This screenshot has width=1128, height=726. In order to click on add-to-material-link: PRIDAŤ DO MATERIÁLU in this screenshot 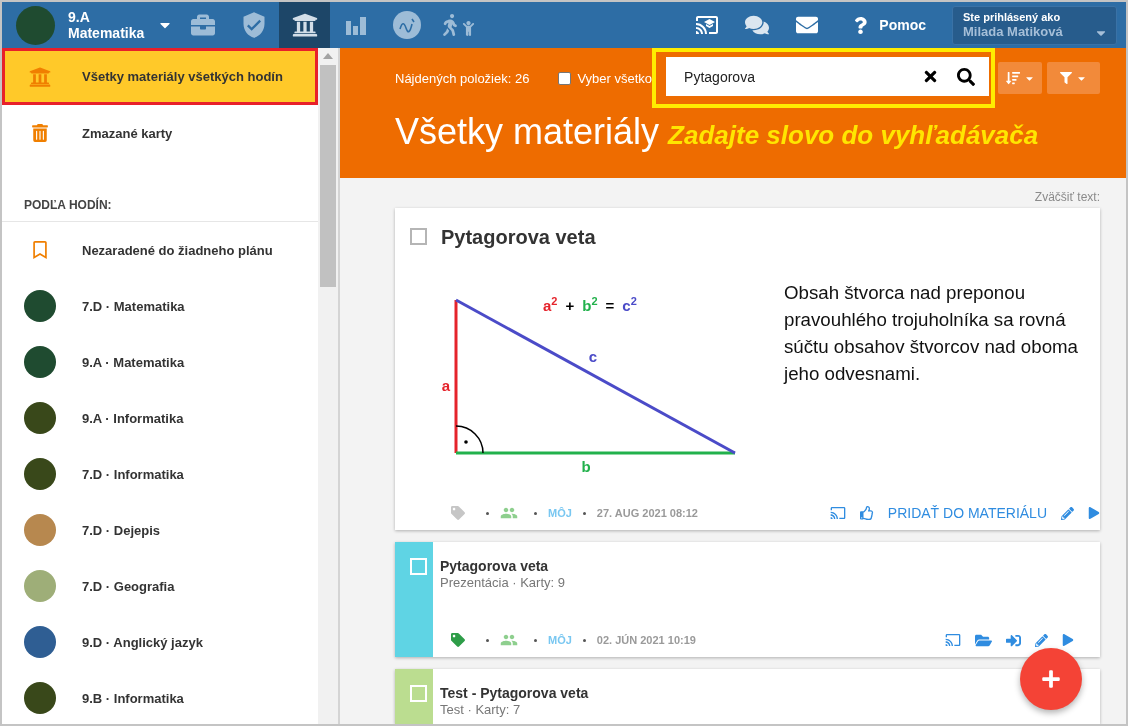, I will do `click(967, 513)`.